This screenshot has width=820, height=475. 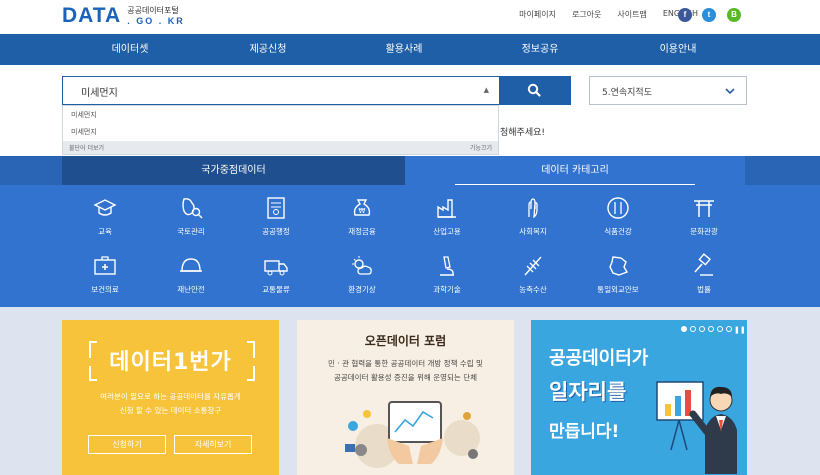 What do you see at coordinates (631, 14) in the screenshot?
I see `sitemap-link: 사이트맵` at bounding box center [631, 14].